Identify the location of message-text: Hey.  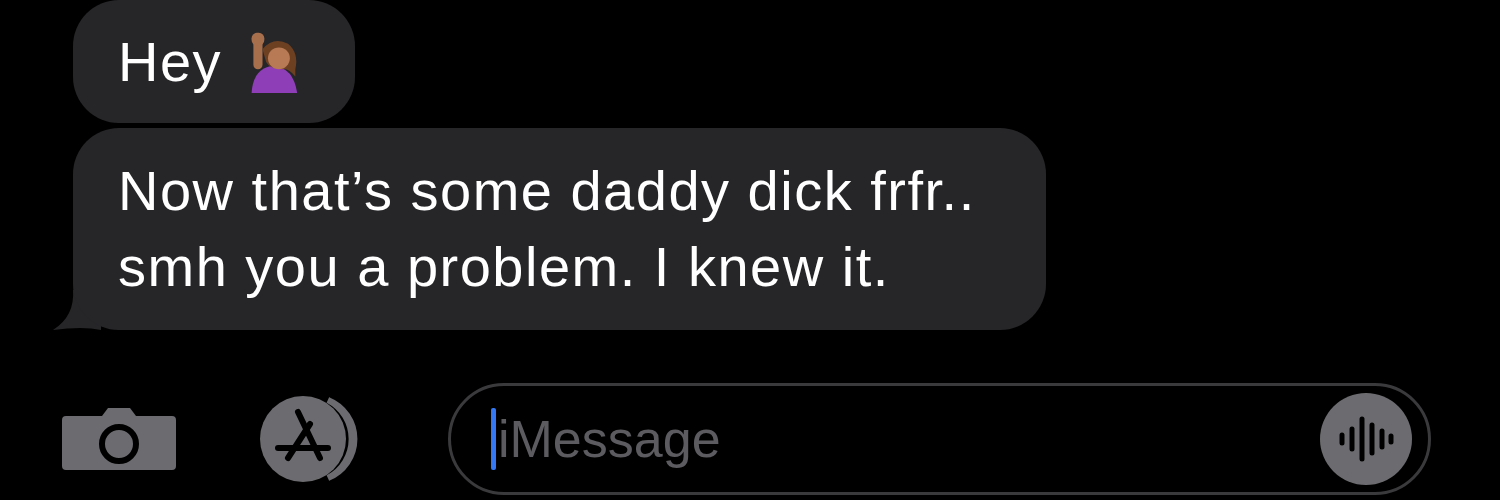
(170, 62).